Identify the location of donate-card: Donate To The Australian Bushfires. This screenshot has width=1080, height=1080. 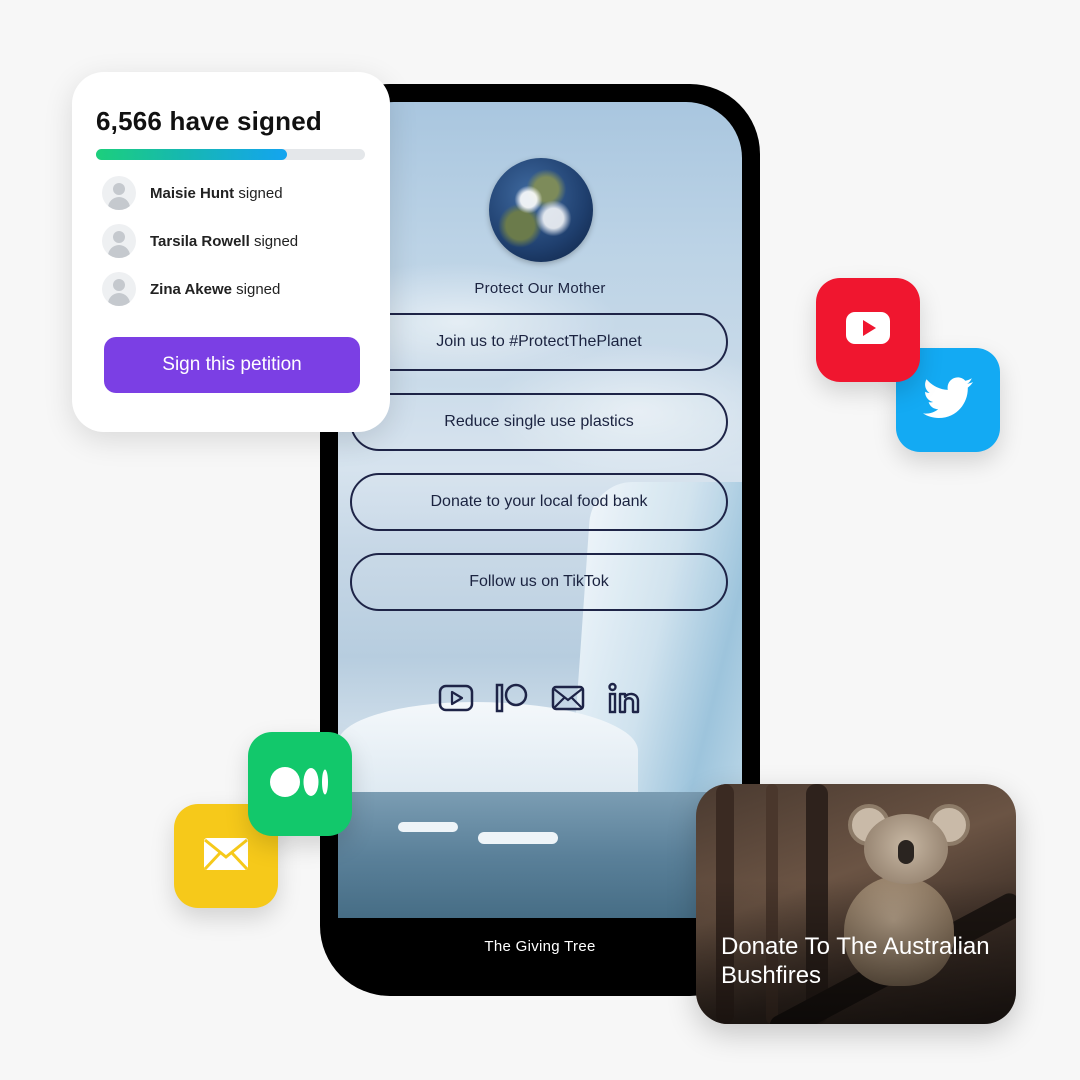
(856, 904).